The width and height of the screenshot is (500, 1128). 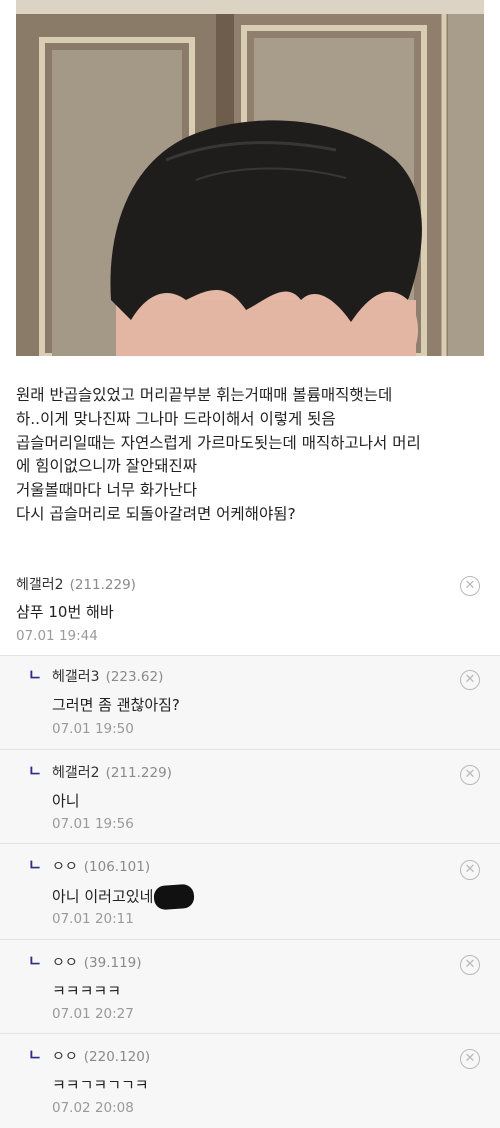 I want to click on comment-author: 헤갤러3, so click(x=76, y=677).